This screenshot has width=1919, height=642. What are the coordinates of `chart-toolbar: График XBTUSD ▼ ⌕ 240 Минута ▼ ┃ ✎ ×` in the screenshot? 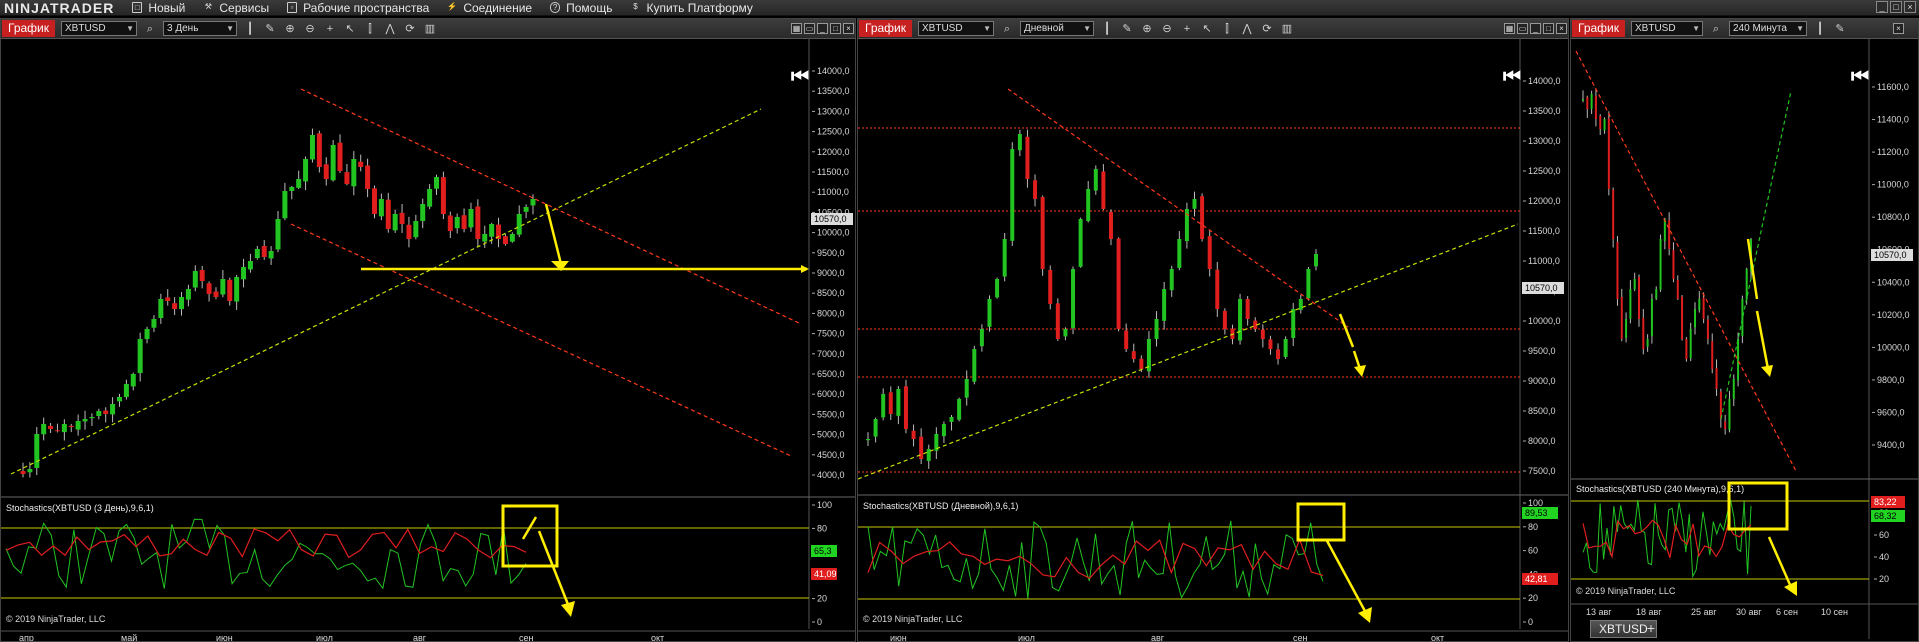 It's located at (1744, 29).